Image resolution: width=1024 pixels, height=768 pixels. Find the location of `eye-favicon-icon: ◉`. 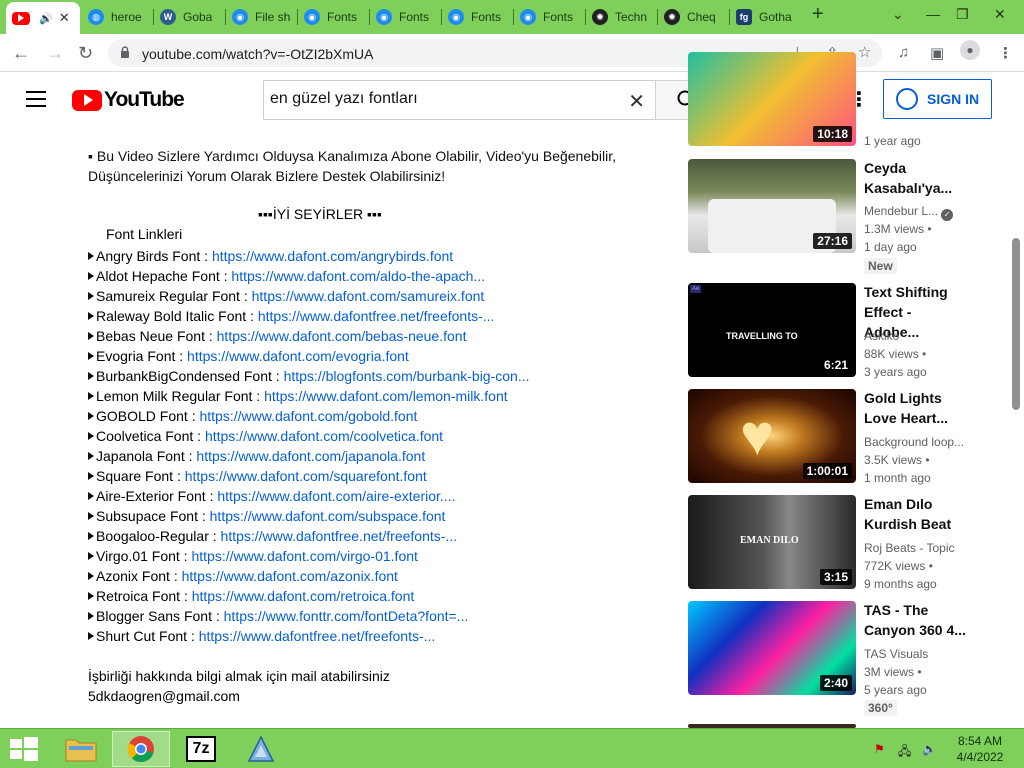

eye-favicon-icon: ◉ is located at coordinates (528, 17).